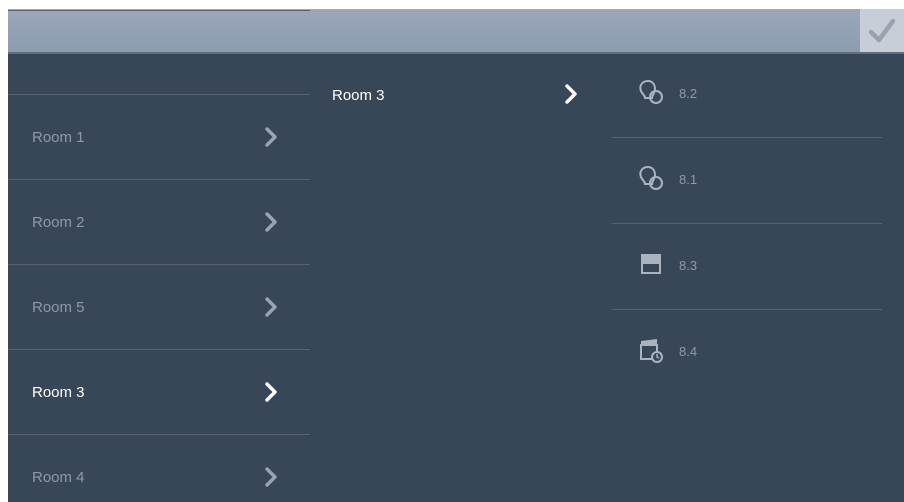  Describe the element at coordinates (159, 52) in the screenshot. I see `room-item-partial` at that location.